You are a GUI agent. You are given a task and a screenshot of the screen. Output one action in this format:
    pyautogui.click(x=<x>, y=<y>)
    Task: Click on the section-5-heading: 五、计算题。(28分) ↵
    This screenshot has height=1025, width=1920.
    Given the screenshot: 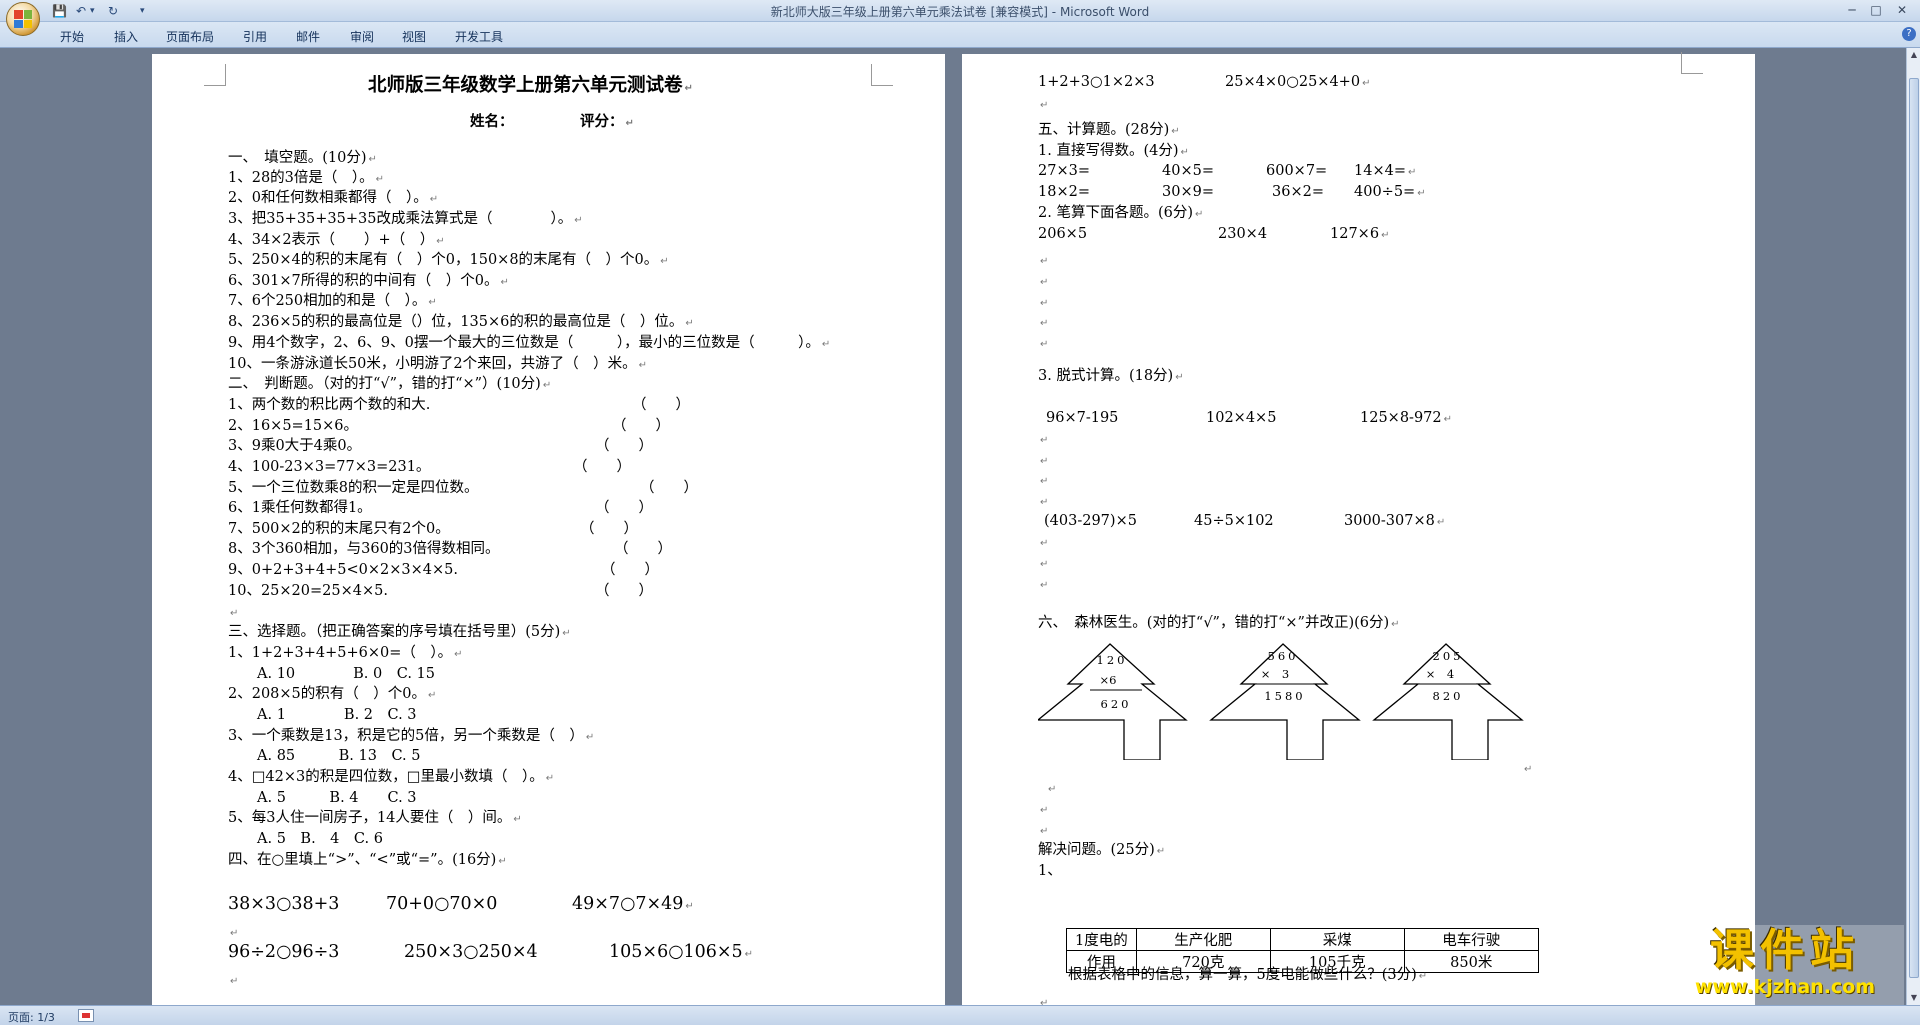 What is the action you would take?
    pyautogui.click(x=1109, y=130)
    